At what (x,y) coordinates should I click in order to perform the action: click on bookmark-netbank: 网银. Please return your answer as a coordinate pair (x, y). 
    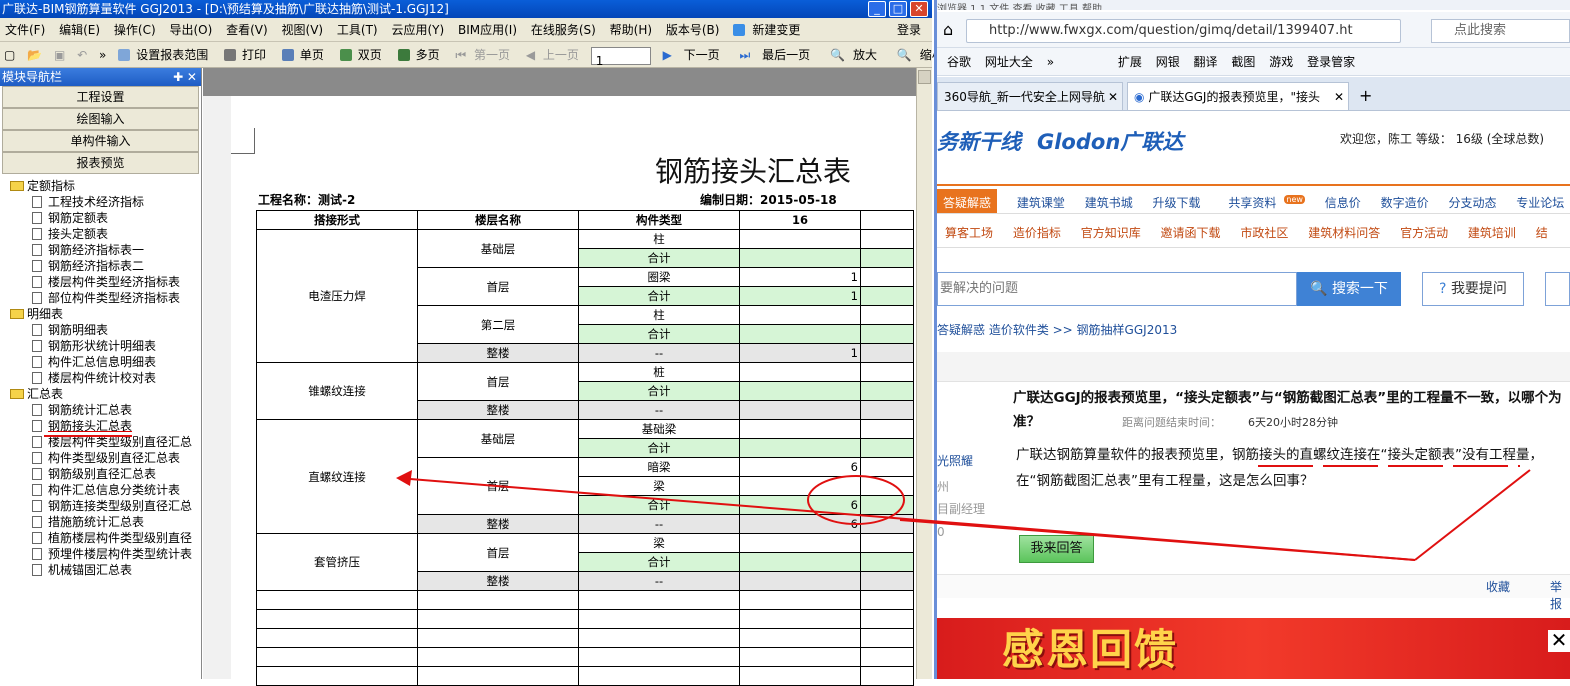
    Looking at the image, I should click on (1168, 61).